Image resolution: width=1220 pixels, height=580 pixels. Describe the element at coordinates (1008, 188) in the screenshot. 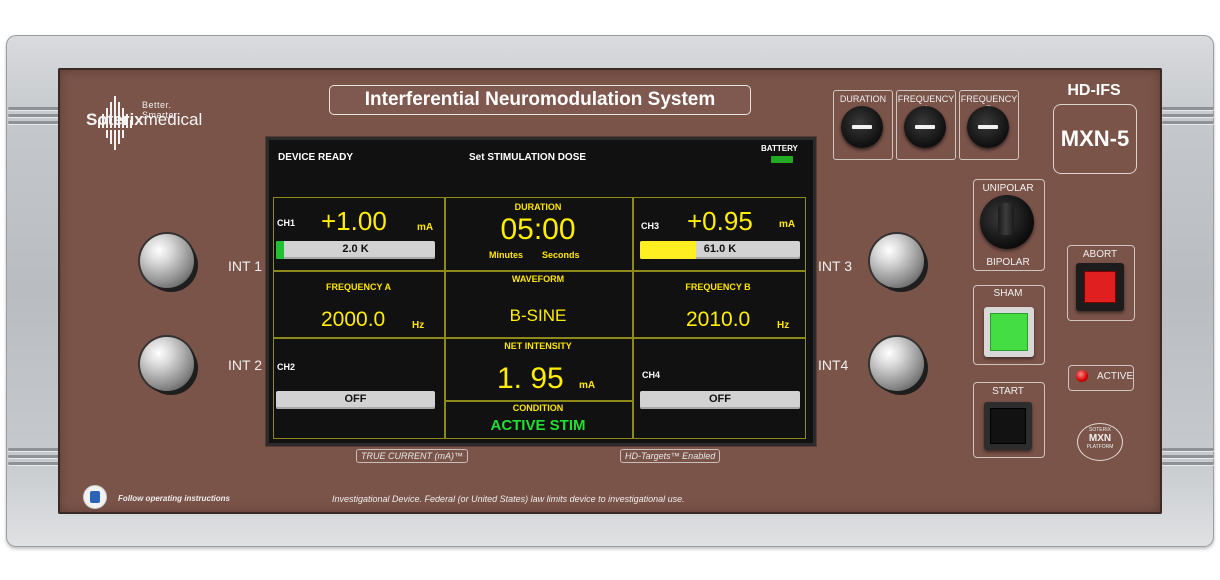

I see `unipolar-label: UNIPOLAR` at that location.